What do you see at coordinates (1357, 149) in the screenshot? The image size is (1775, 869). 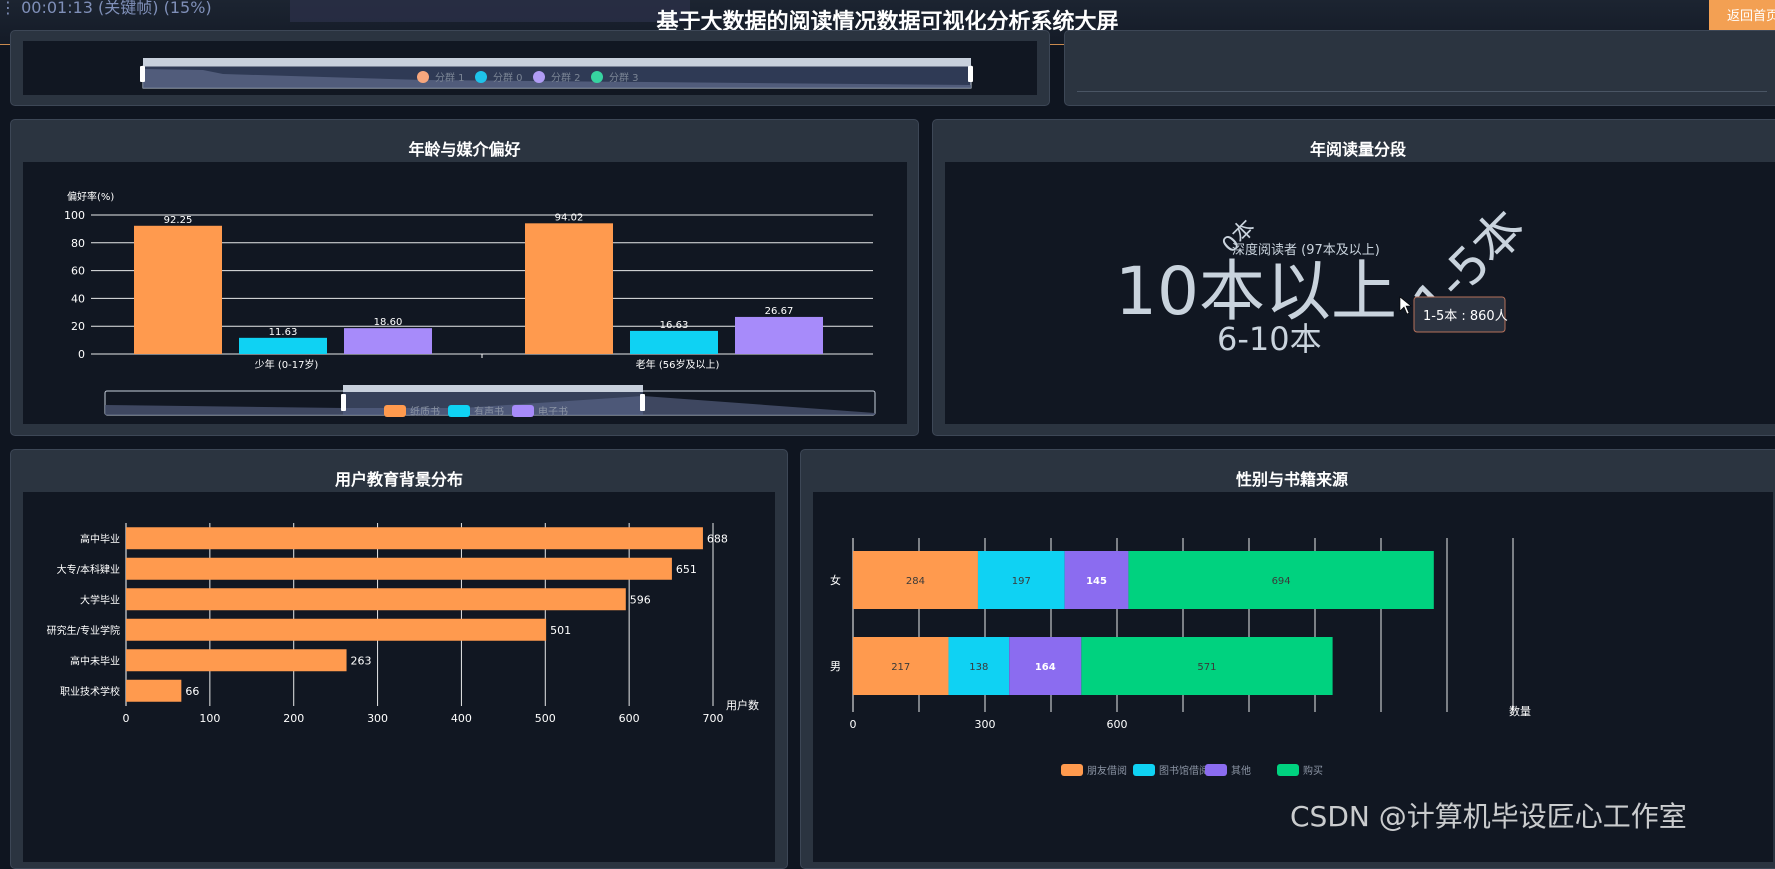 I see `annual-reading-title: 年阅读量分段` at bounding box center [1357, 149].